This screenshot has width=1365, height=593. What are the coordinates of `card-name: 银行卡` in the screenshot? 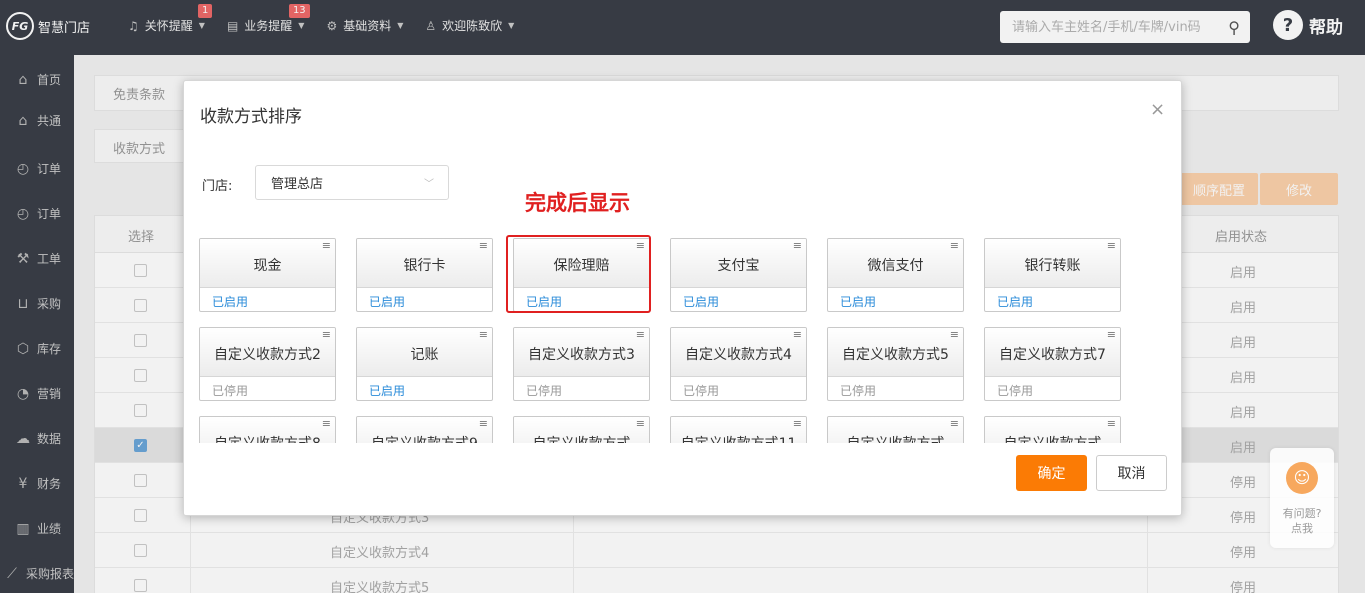 It's located at (424, 266).